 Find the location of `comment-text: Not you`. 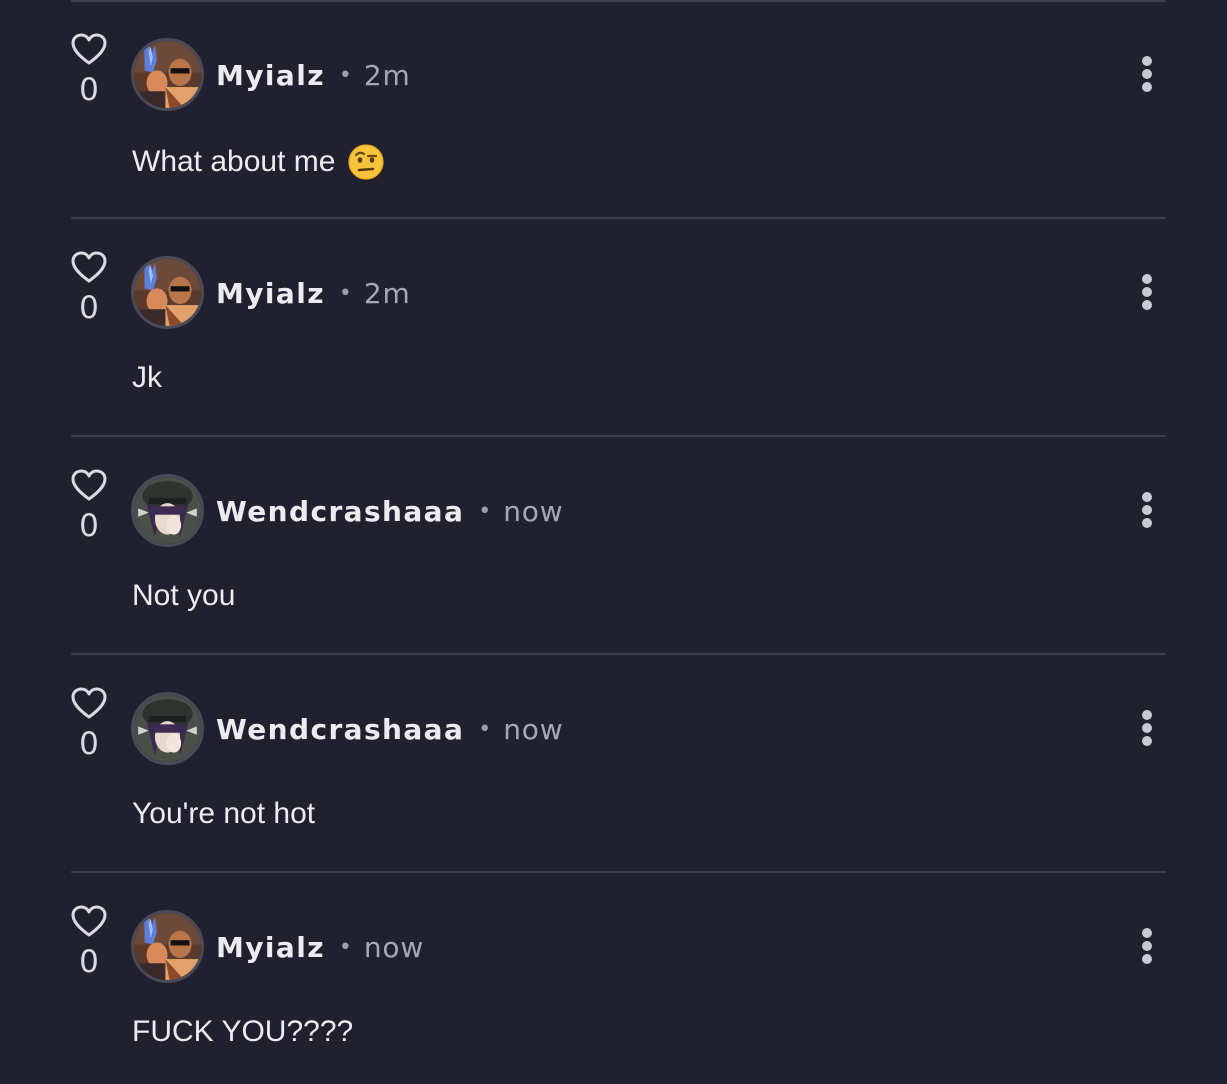

comment-text: Not you is located at coordinates (183, 596).